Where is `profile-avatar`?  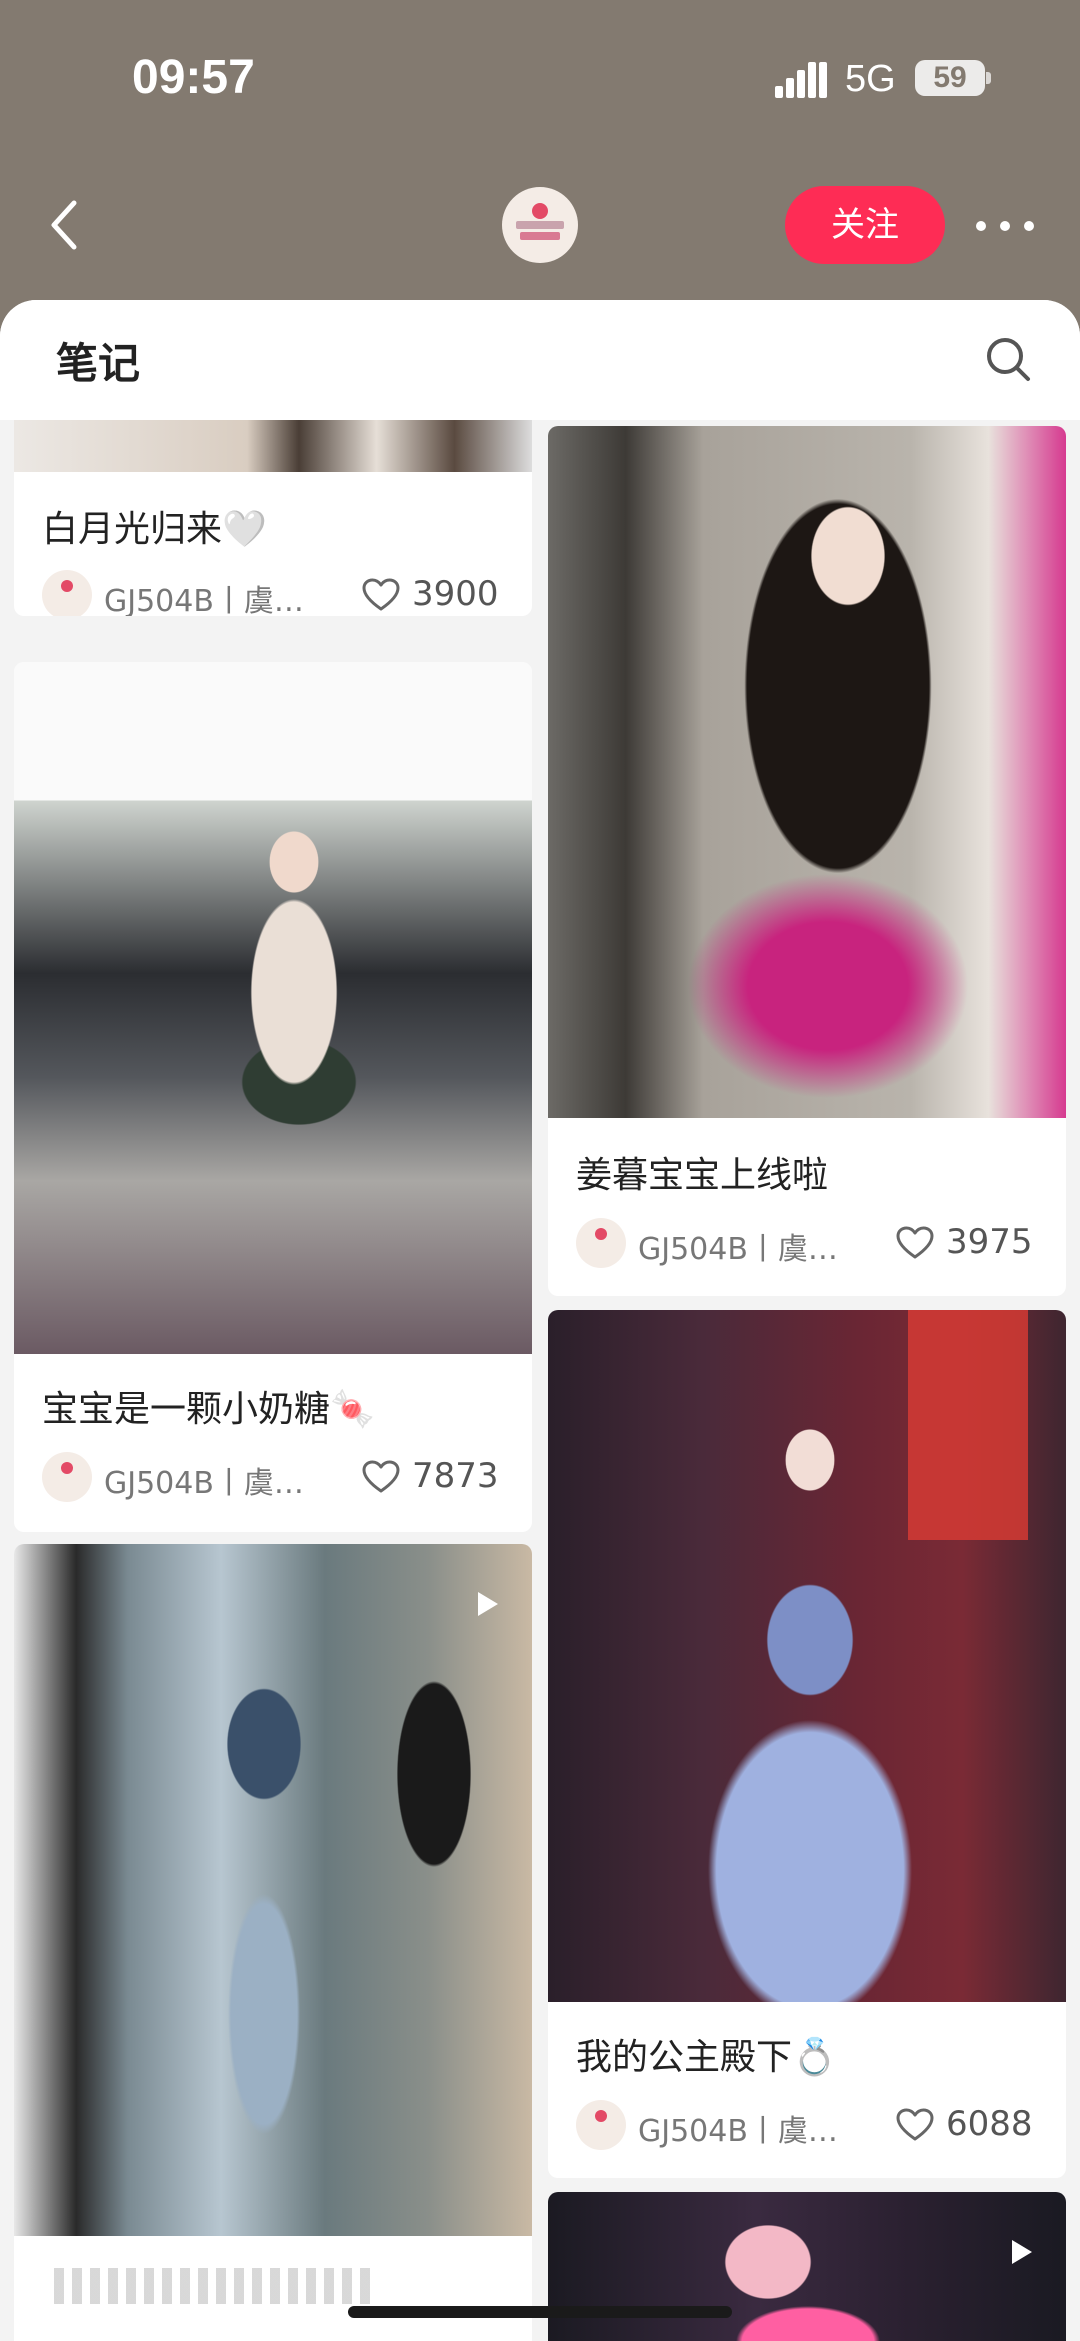 profile-avatar is located at coordinates (540, 225).